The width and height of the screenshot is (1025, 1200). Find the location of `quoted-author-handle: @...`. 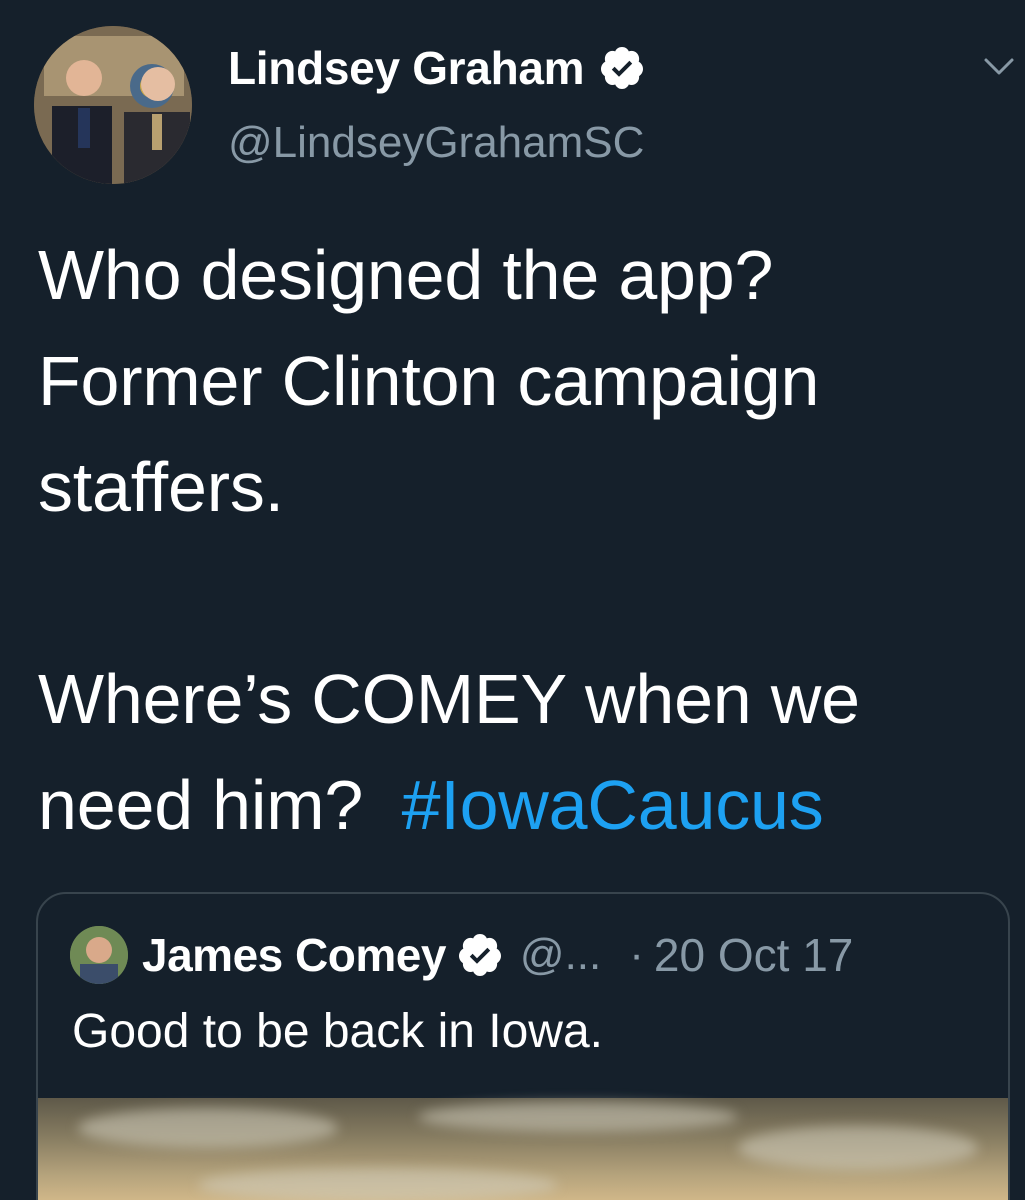

quoted-author-handle: @... is located at coordinates (560, 955).